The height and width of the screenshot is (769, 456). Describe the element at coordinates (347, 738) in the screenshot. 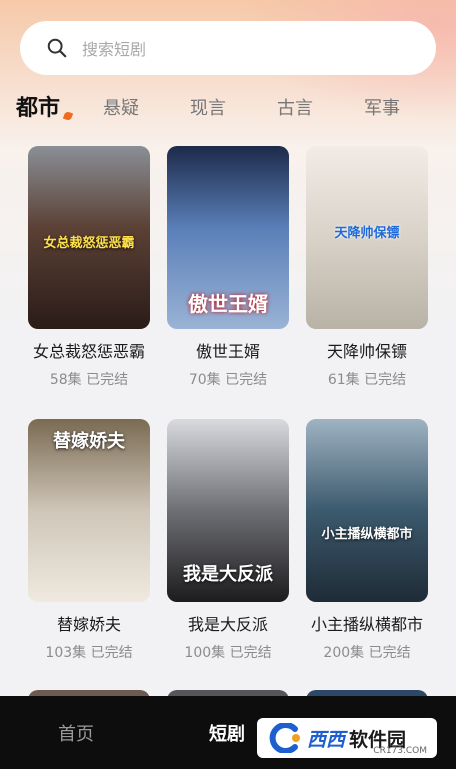

I see `watermark-logo: 西西 软件园 CR173.COM` at that location.